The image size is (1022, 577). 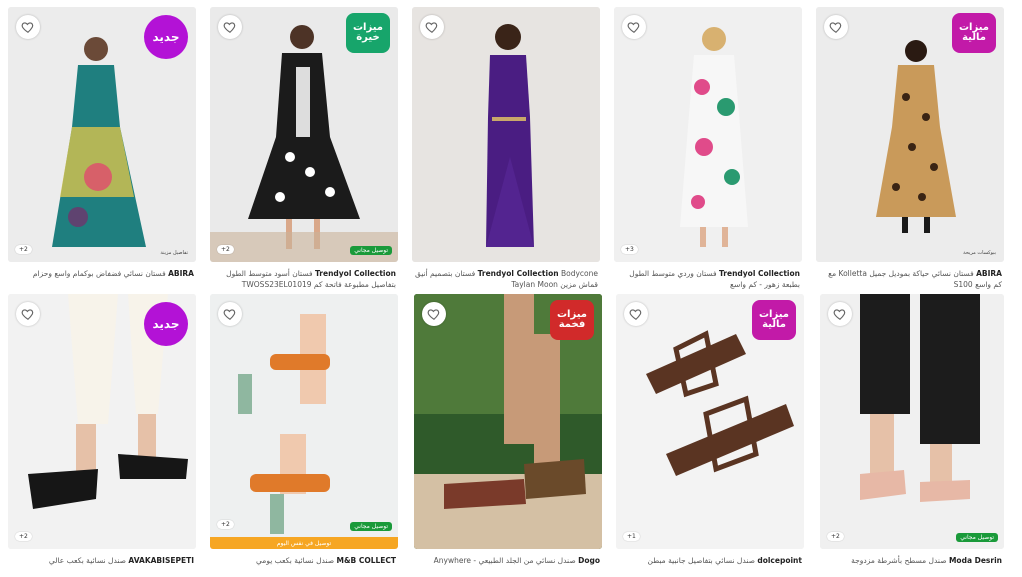 I want to click on product-brand: Moda Desrin, so click(x=975, y=560).